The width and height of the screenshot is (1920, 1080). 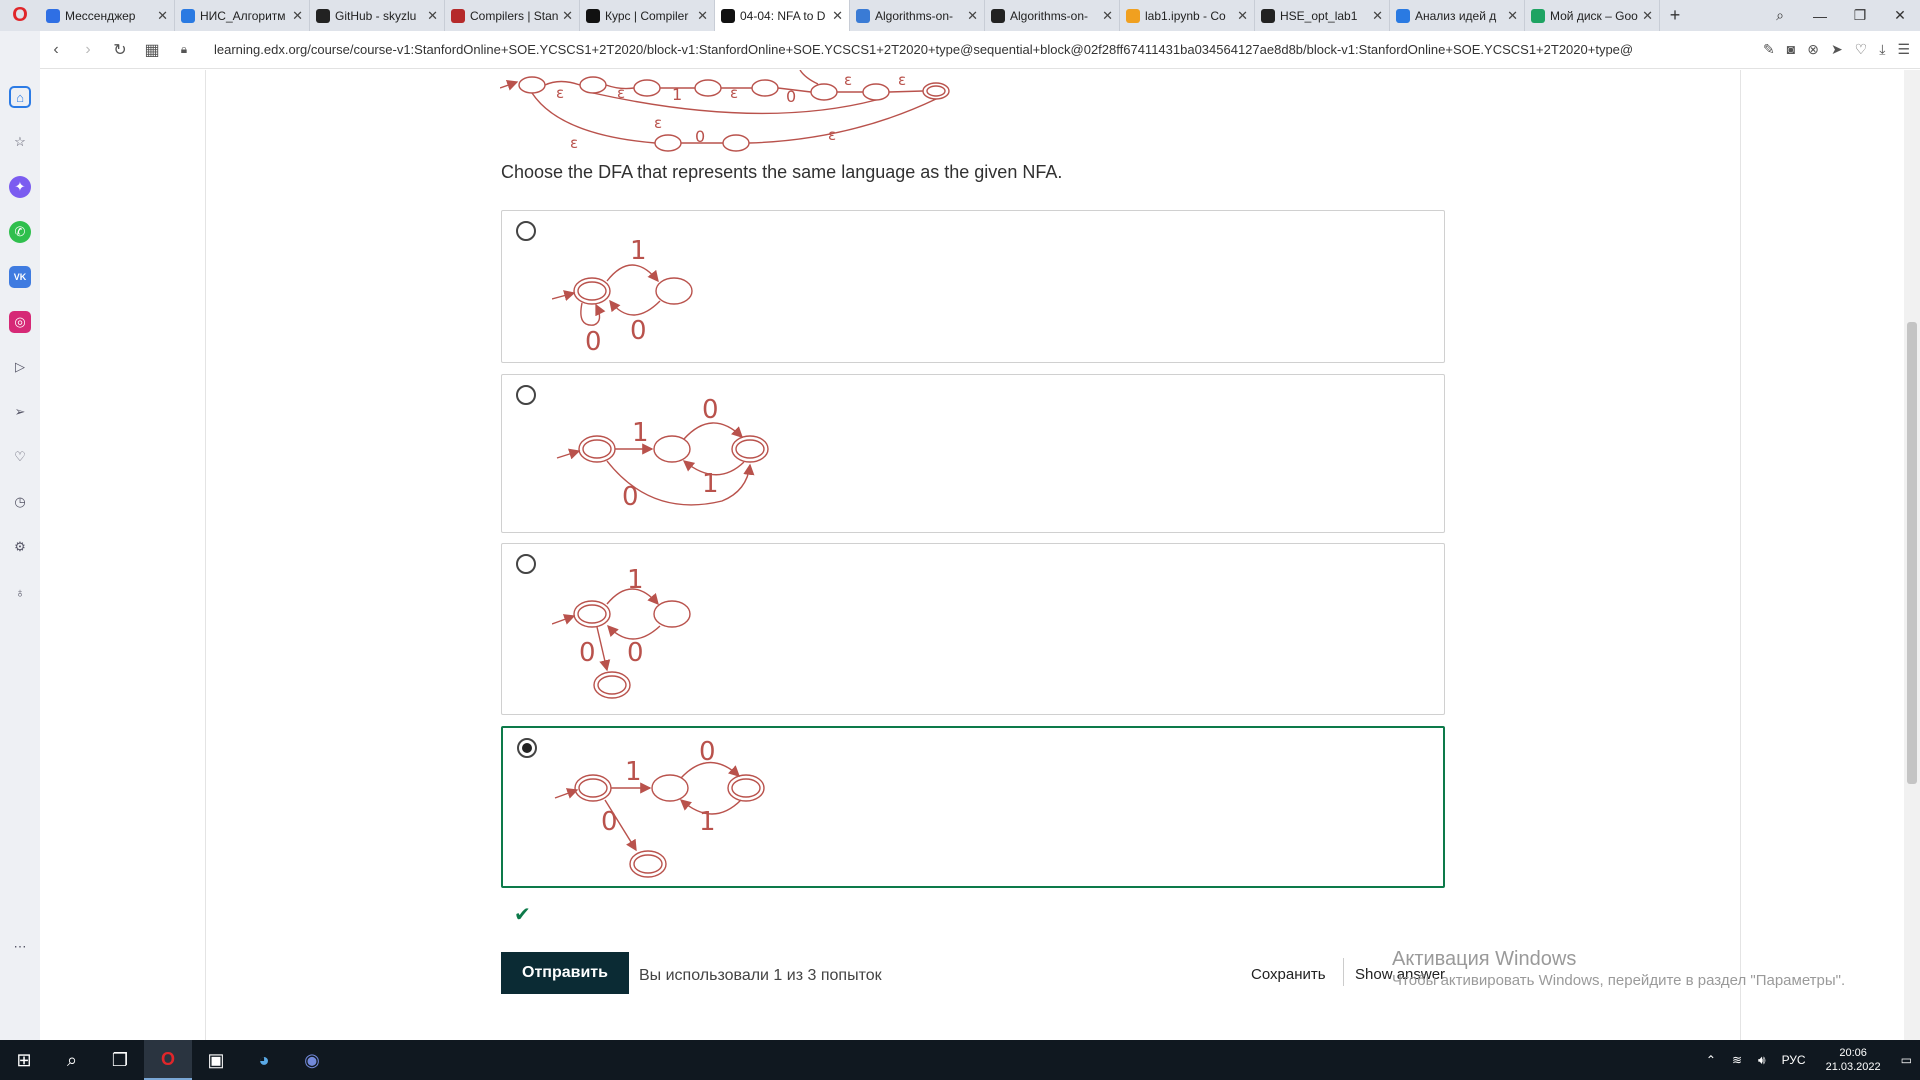 I want to click on opera-logo-icon: O, so click(x=20, y=15).